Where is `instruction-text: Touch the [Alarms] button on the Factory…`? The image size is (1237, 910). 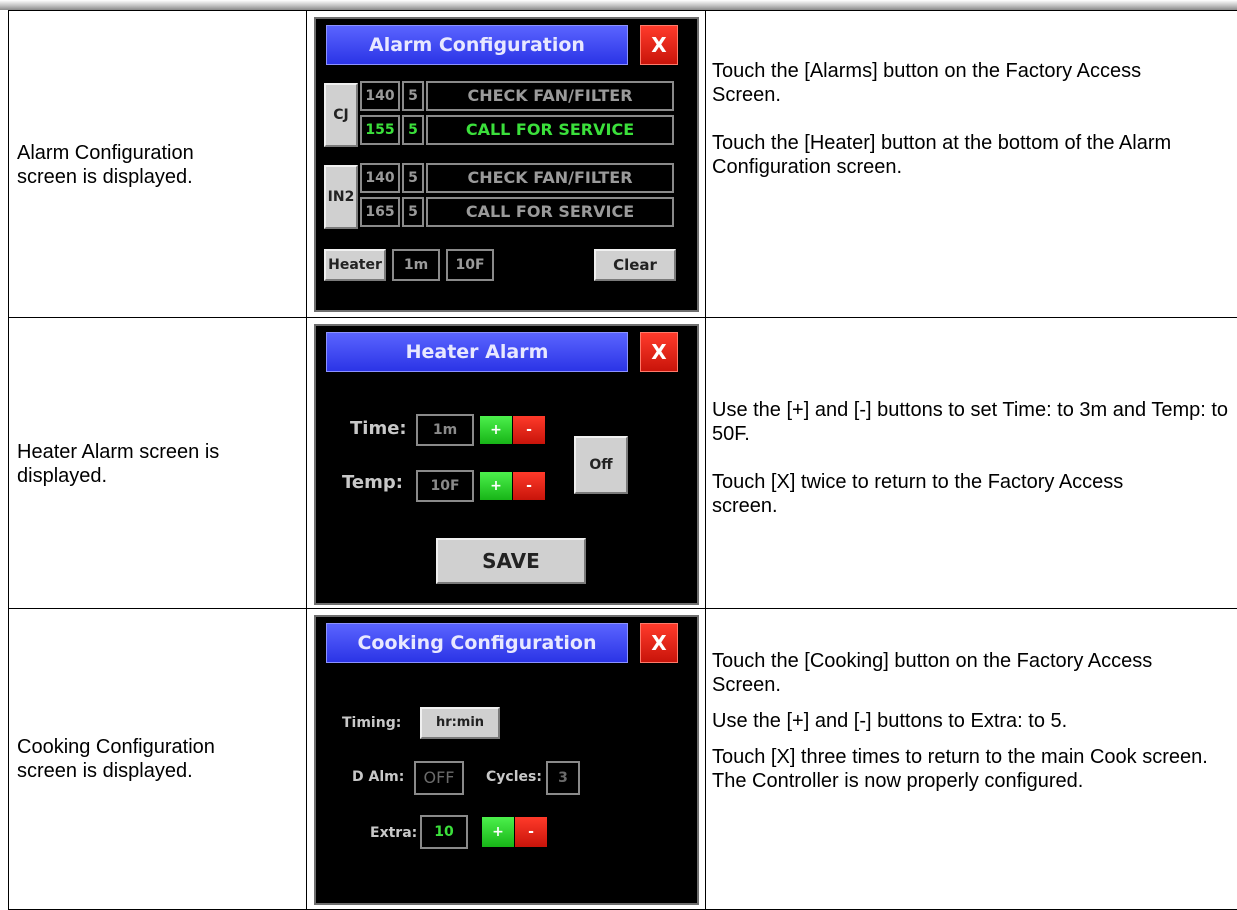 instruction-text: Touch the [Alarms] button on the Factory… is located at coordinates (927, 83).